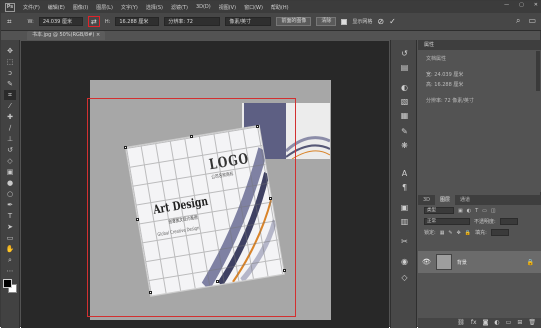 Image resolution: width=541 pixels, height=328 pixels. Describe the element at coordinates (10, 238) in the screenshot. I see `shape-tool-icon: ▭` at that location.